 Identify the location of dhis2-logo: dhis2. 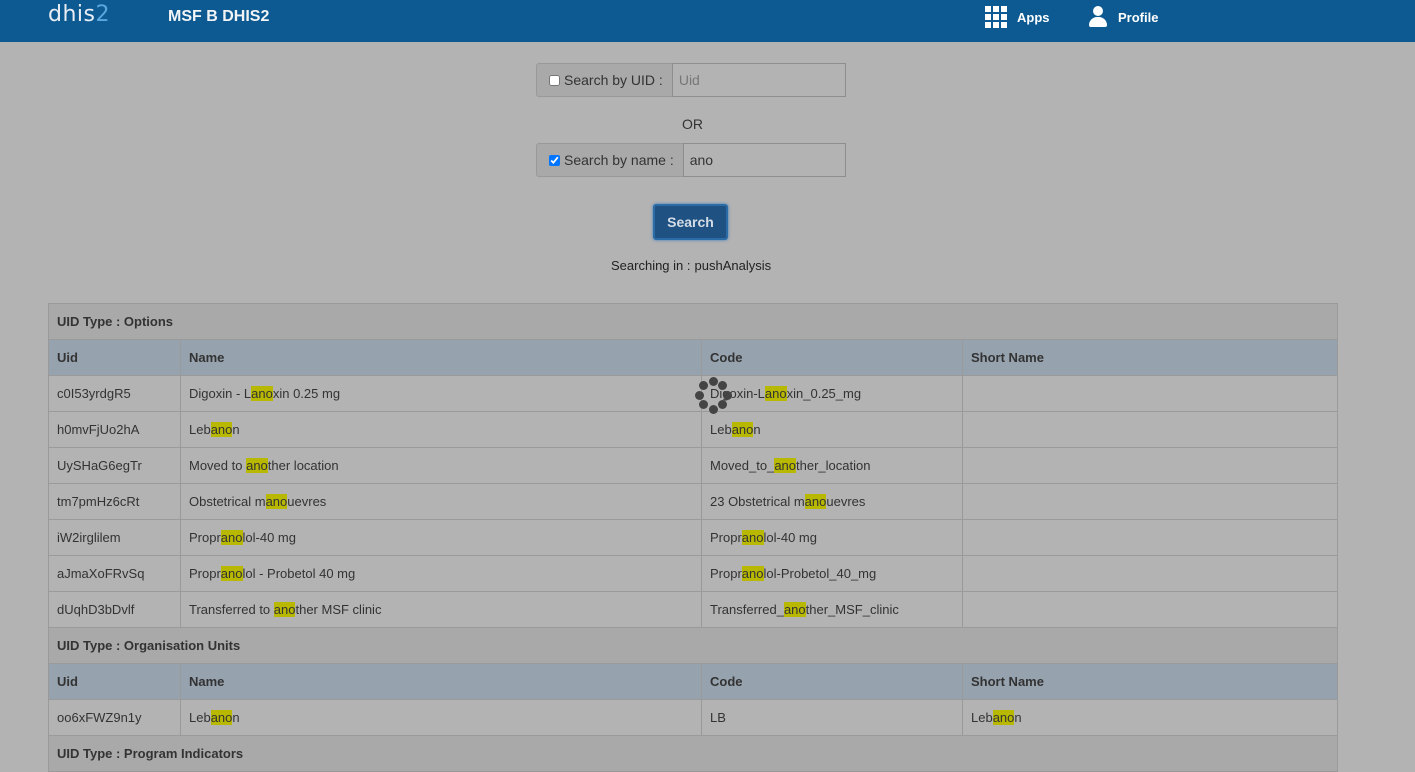
(79, 14).